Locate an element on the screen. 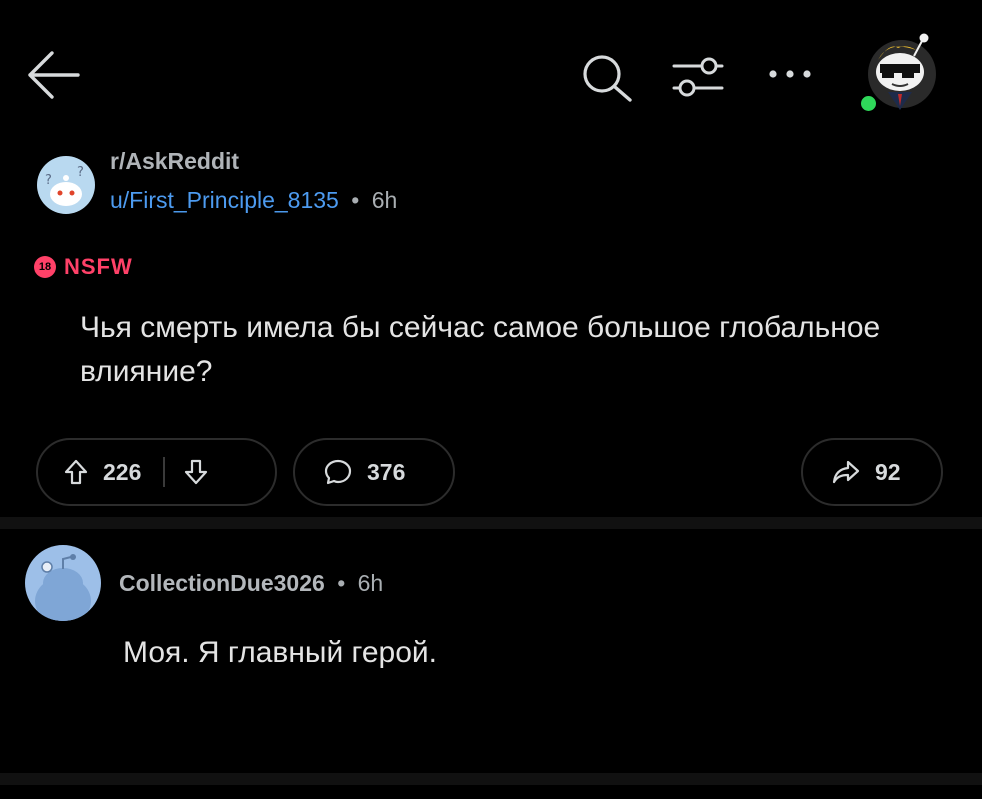 The width and height of the screenshot is (982, 799). user-avatar is located at coordinates (899, 71).